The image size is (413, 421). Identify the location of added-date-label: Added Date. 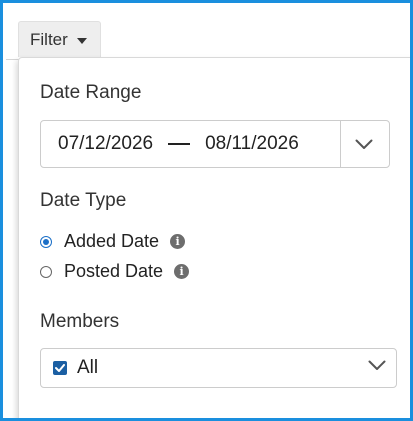
(112, 241).